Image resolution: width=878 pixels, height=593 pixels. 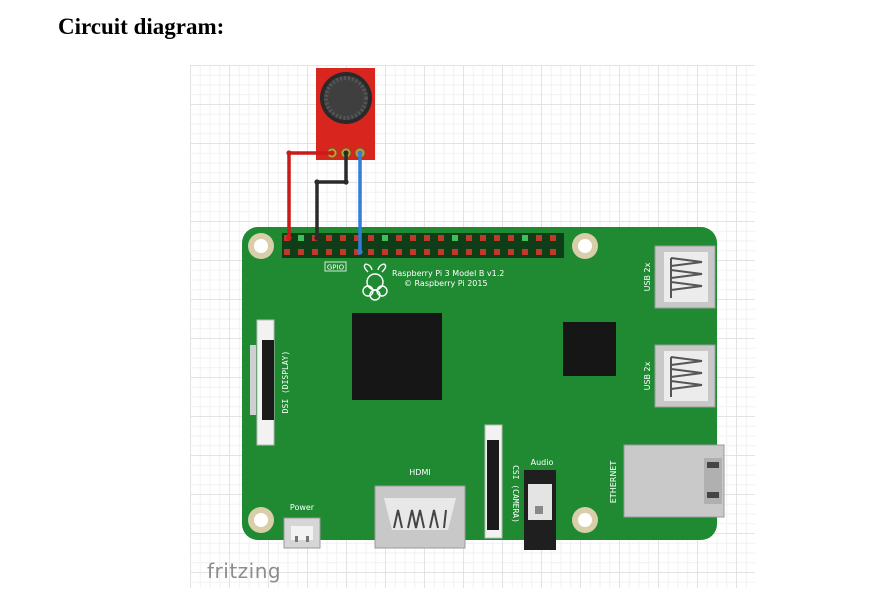 What do you see at coordinates (302, 507) in the screenshot?
I see `power-label: Power` at bounding box center [302, 507].